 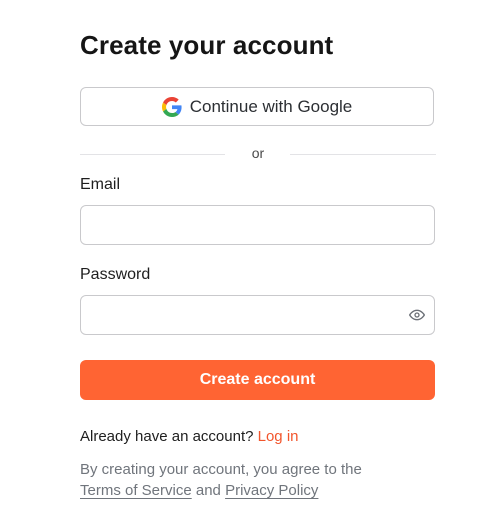 I want to click on divider-line-right, so click(x=363, y=154).